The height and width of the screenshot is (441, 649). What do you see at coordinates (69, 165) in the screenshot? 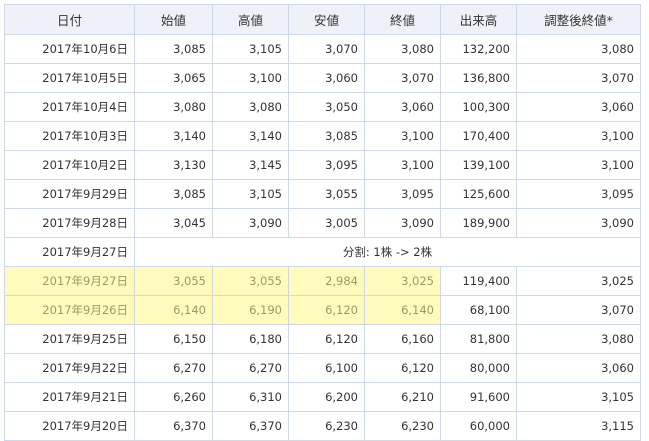
I see `cell-date: 2017年10月2日` at bounding box center [69, 165].